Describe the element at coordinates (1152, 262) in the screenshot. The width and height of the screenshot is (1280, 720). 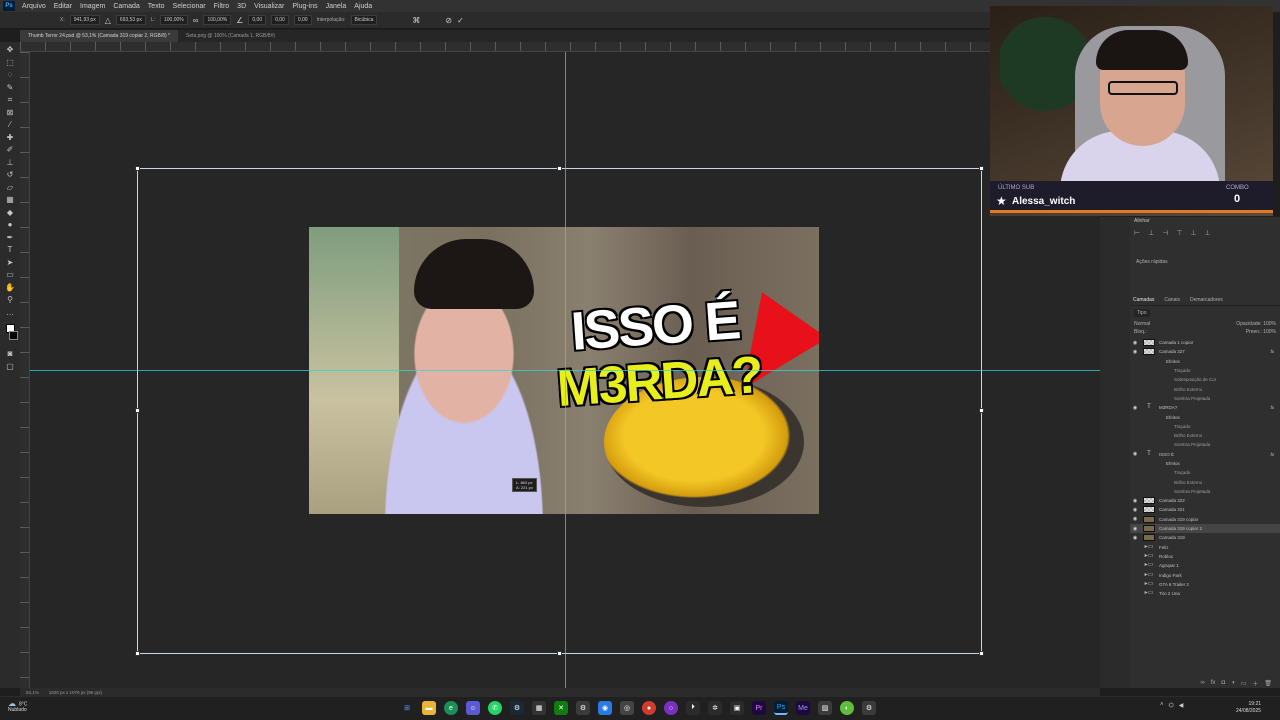
I see `quick-actions-label: Ações rápidas` at that location.